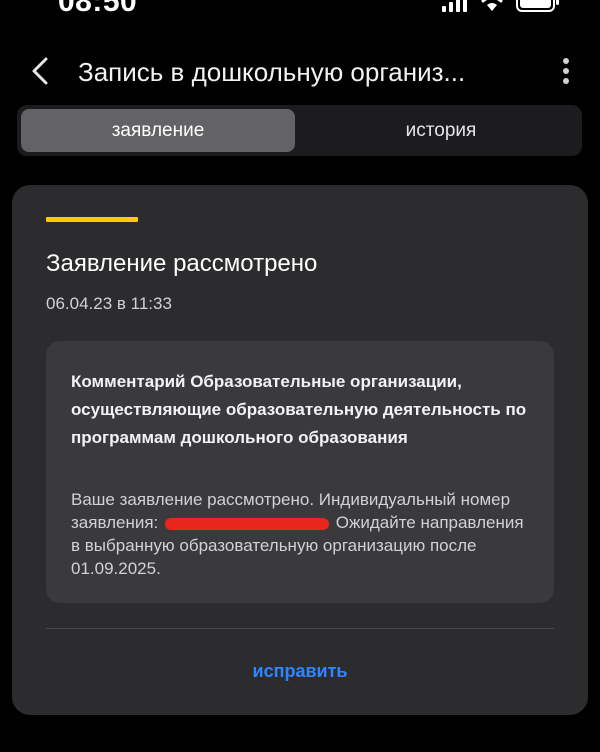 The image size is (600, 752). Describe the element at coordinates (492, 5) in the screenshot. I see `wifi-icon` at that location.